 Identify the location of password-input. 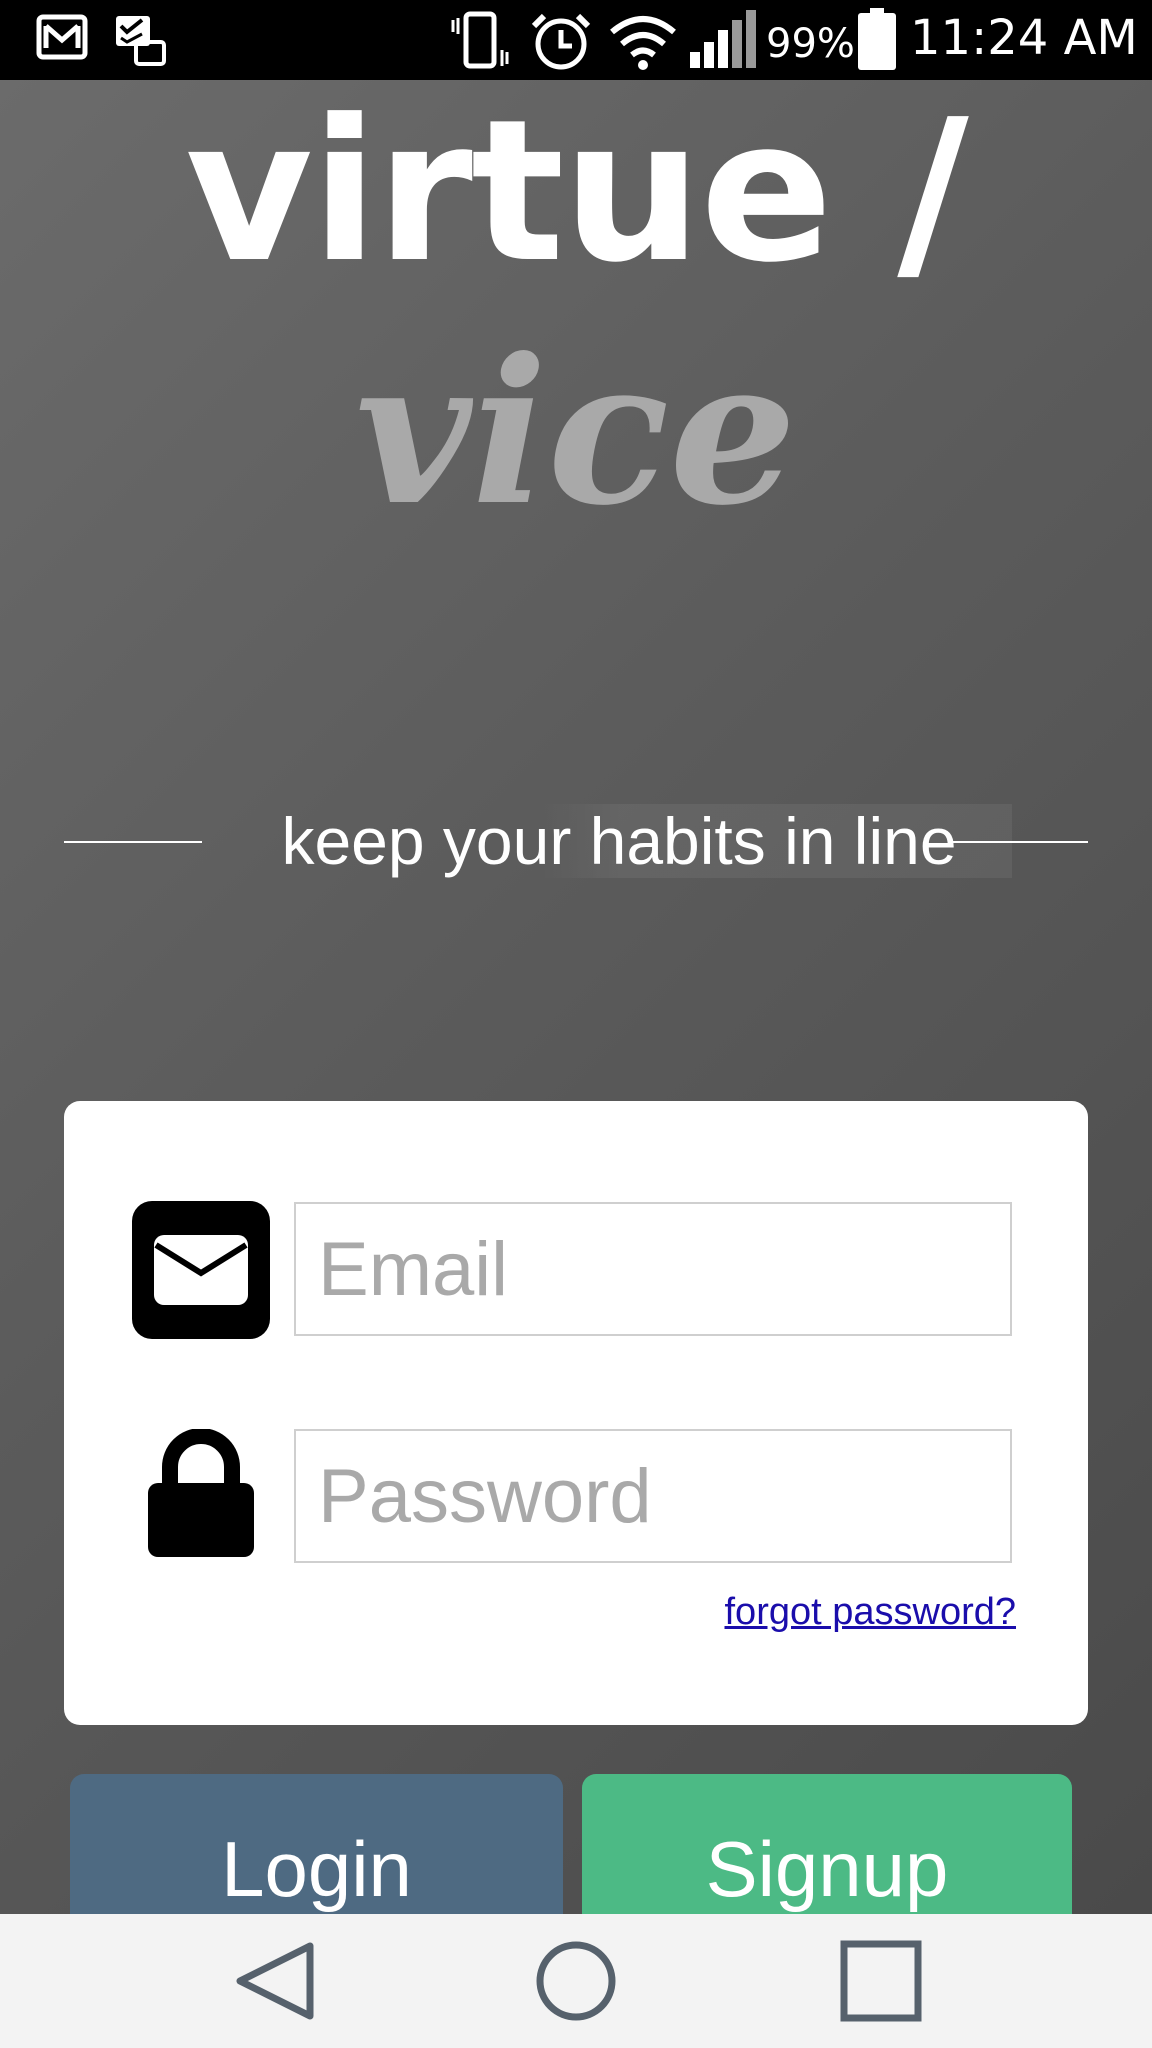
(653, 1496).